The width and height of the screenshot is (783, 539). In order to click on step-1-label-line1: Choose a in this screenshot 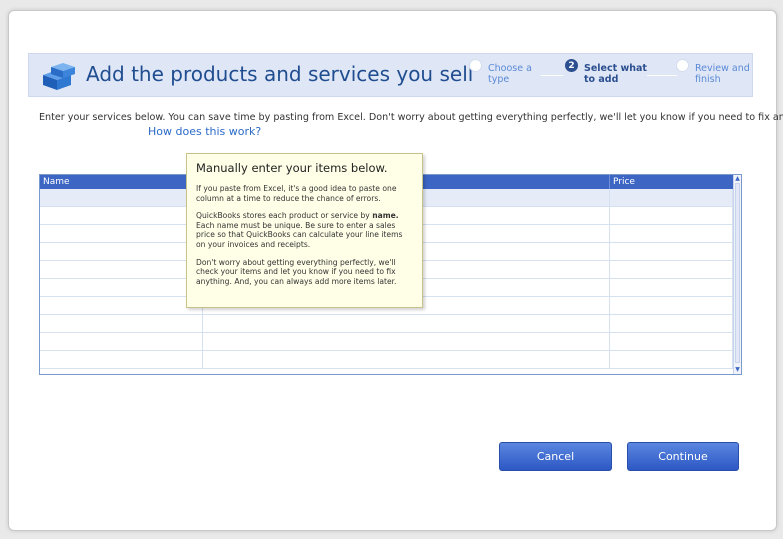, I will do `click(510, 68)`.